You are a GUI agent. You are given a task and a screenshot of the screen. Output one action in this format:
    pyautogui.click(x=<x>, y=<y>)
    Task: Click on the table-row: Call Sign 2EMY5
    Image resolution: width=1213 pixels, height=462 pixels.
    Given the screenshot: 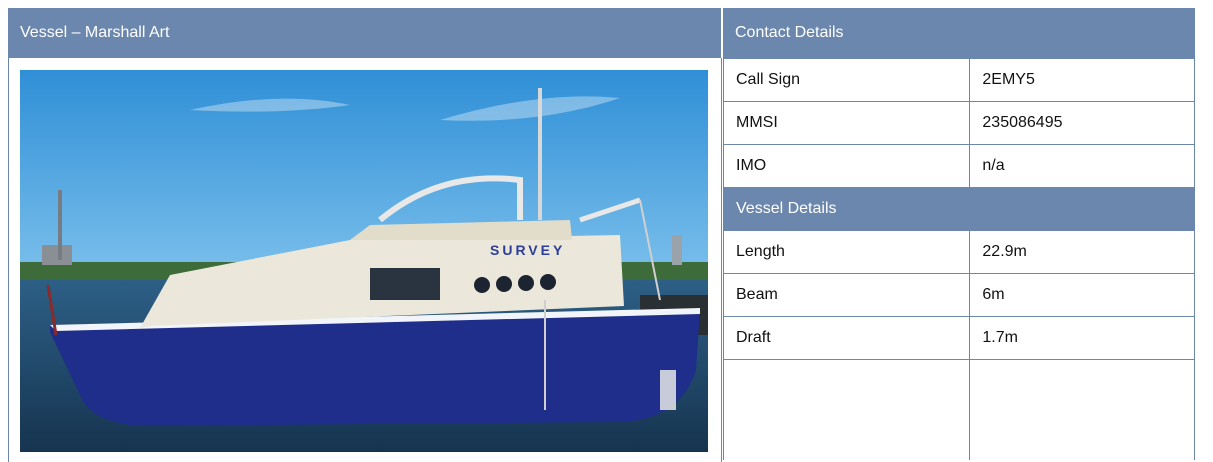 What is the action you would take?
    pyautogui.click(x=958, y=80)
    